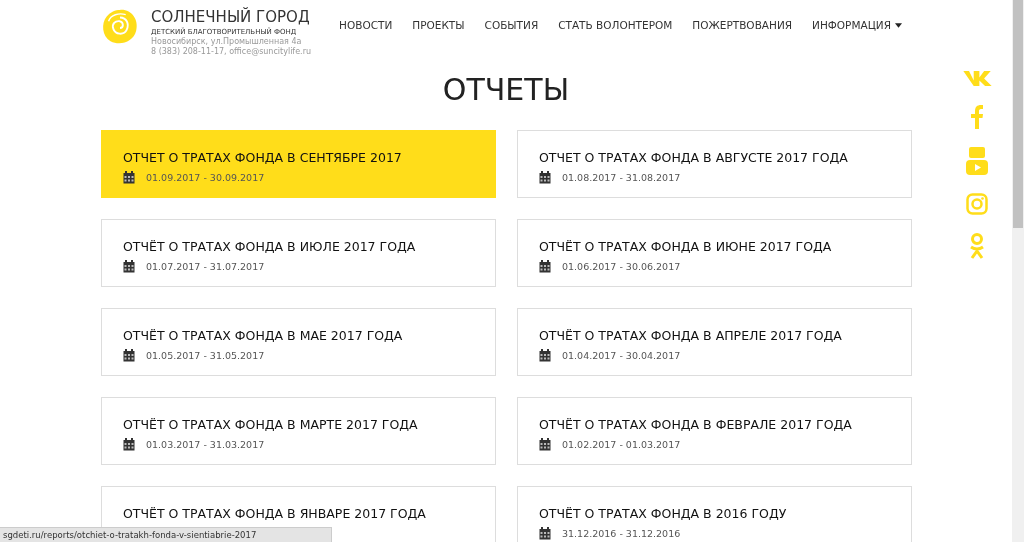 The width and height of the screenshot is (1024, 542). Describe the element at coordinates (621, 355) in the screenshot. I see `date-range: 01.04.2017 - 30.04.2017` at that location.